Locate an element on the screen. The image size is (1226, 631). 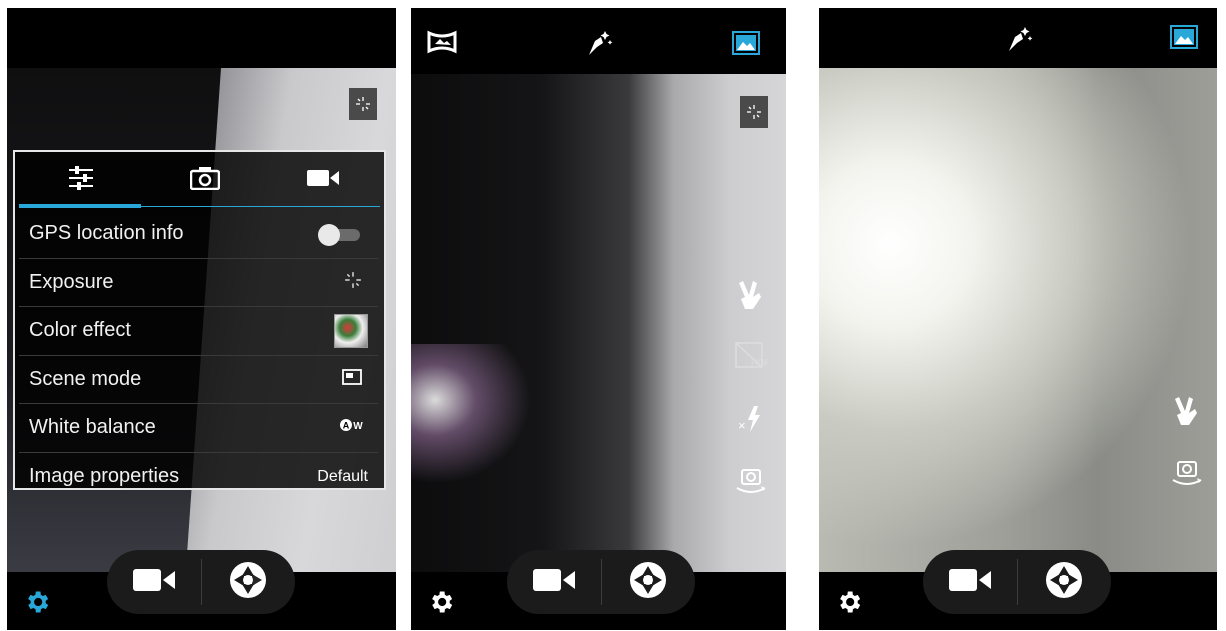
color-effect-thumbnail-icon is located at coordinates (351, 330).